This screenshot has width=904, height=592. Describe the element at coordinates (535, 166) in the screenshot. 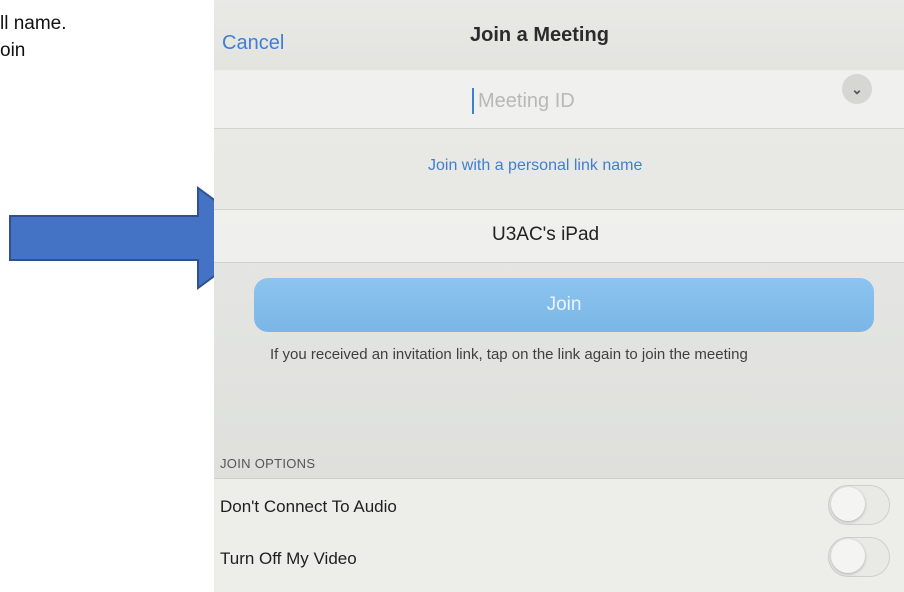

I see `join-with-personal-link-name-link: Join with a personal link name` at that location.